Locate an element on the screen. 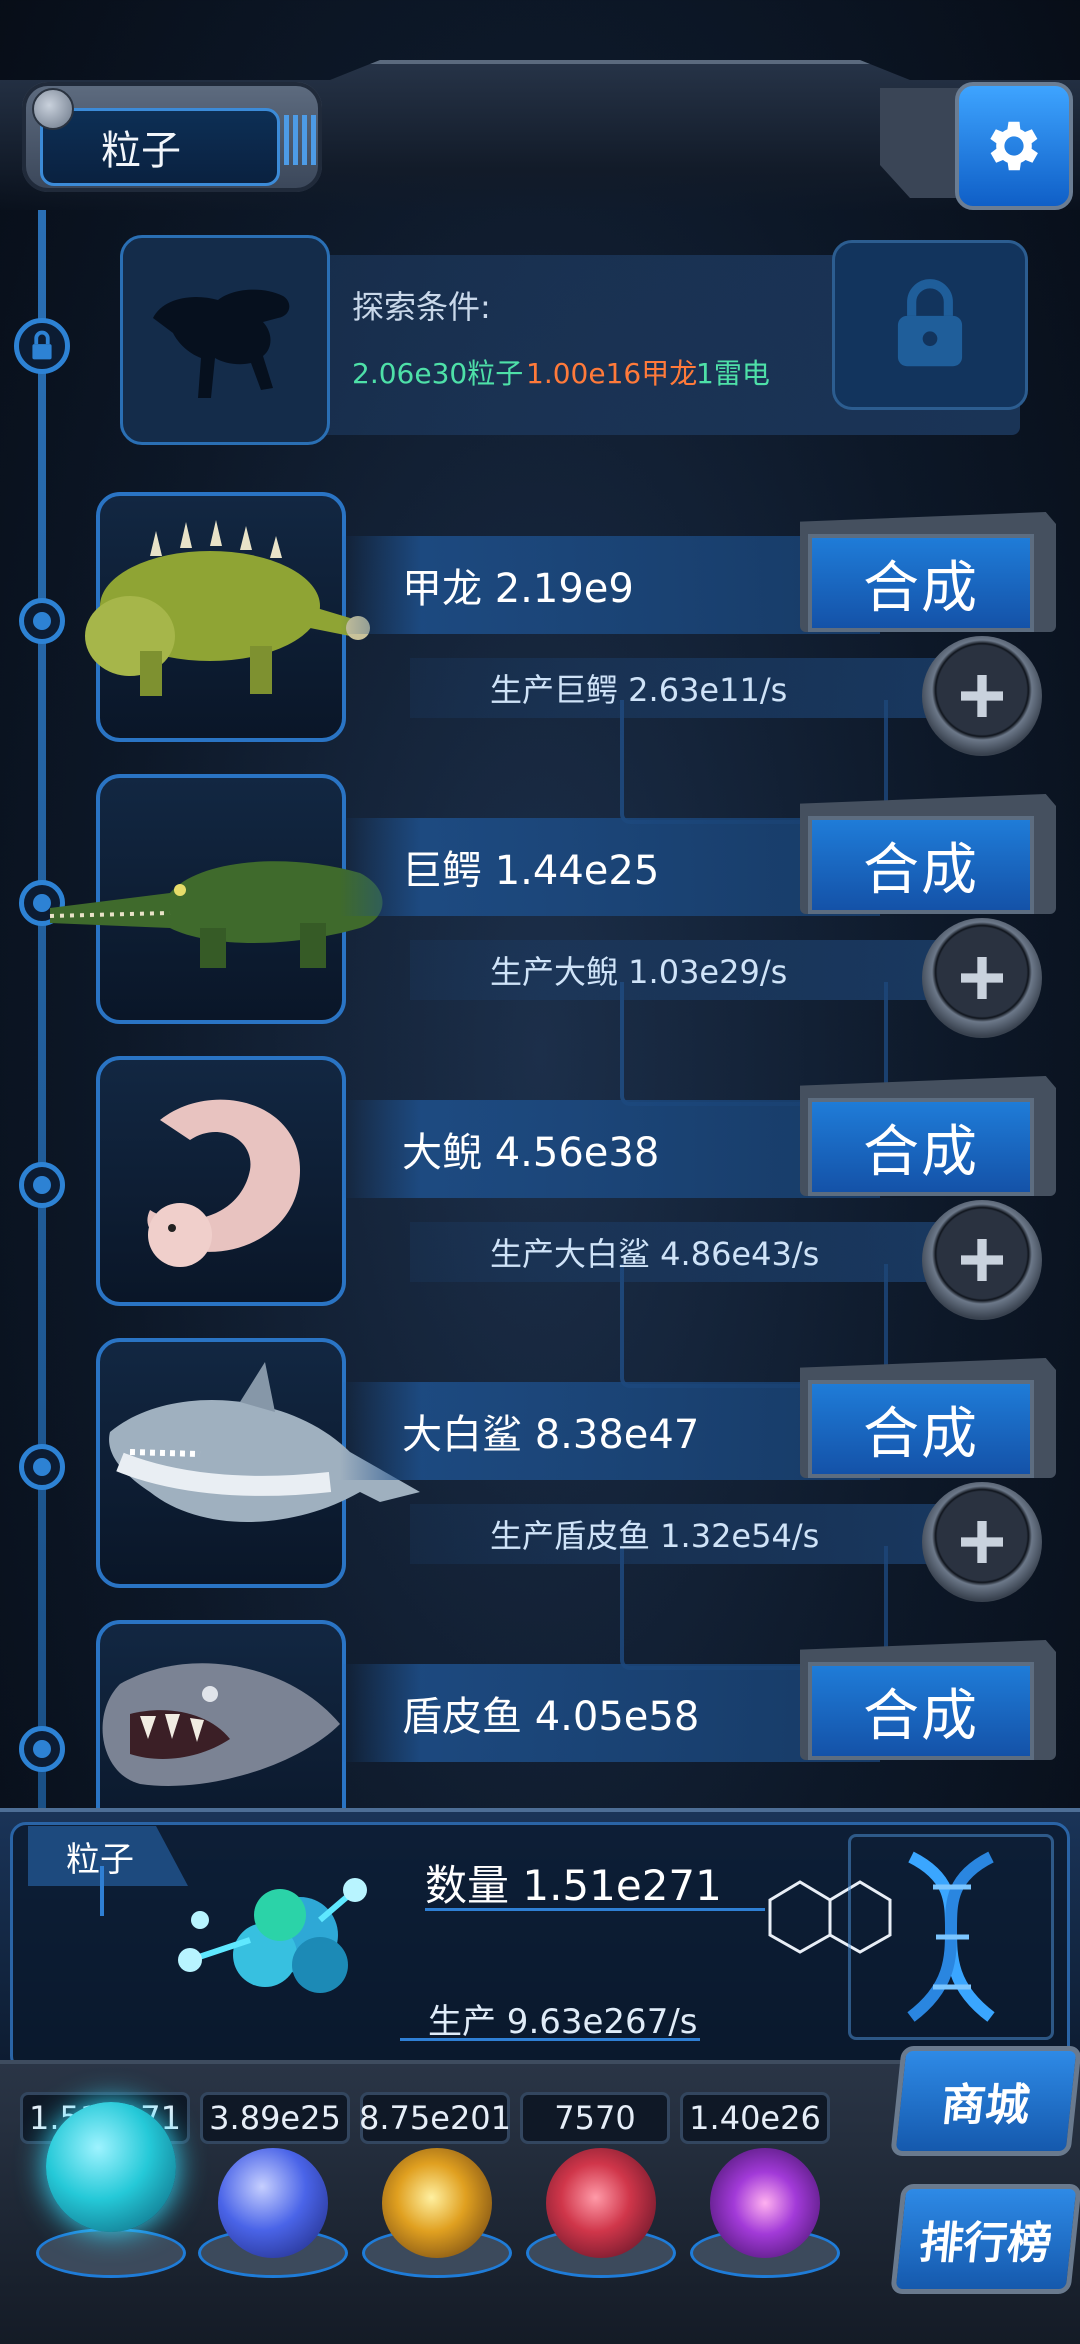 The width and height of the screenshot is (1080, 2344). creature-name: 大白鲨 8.38e47 is located at coordinates (610, 1431).